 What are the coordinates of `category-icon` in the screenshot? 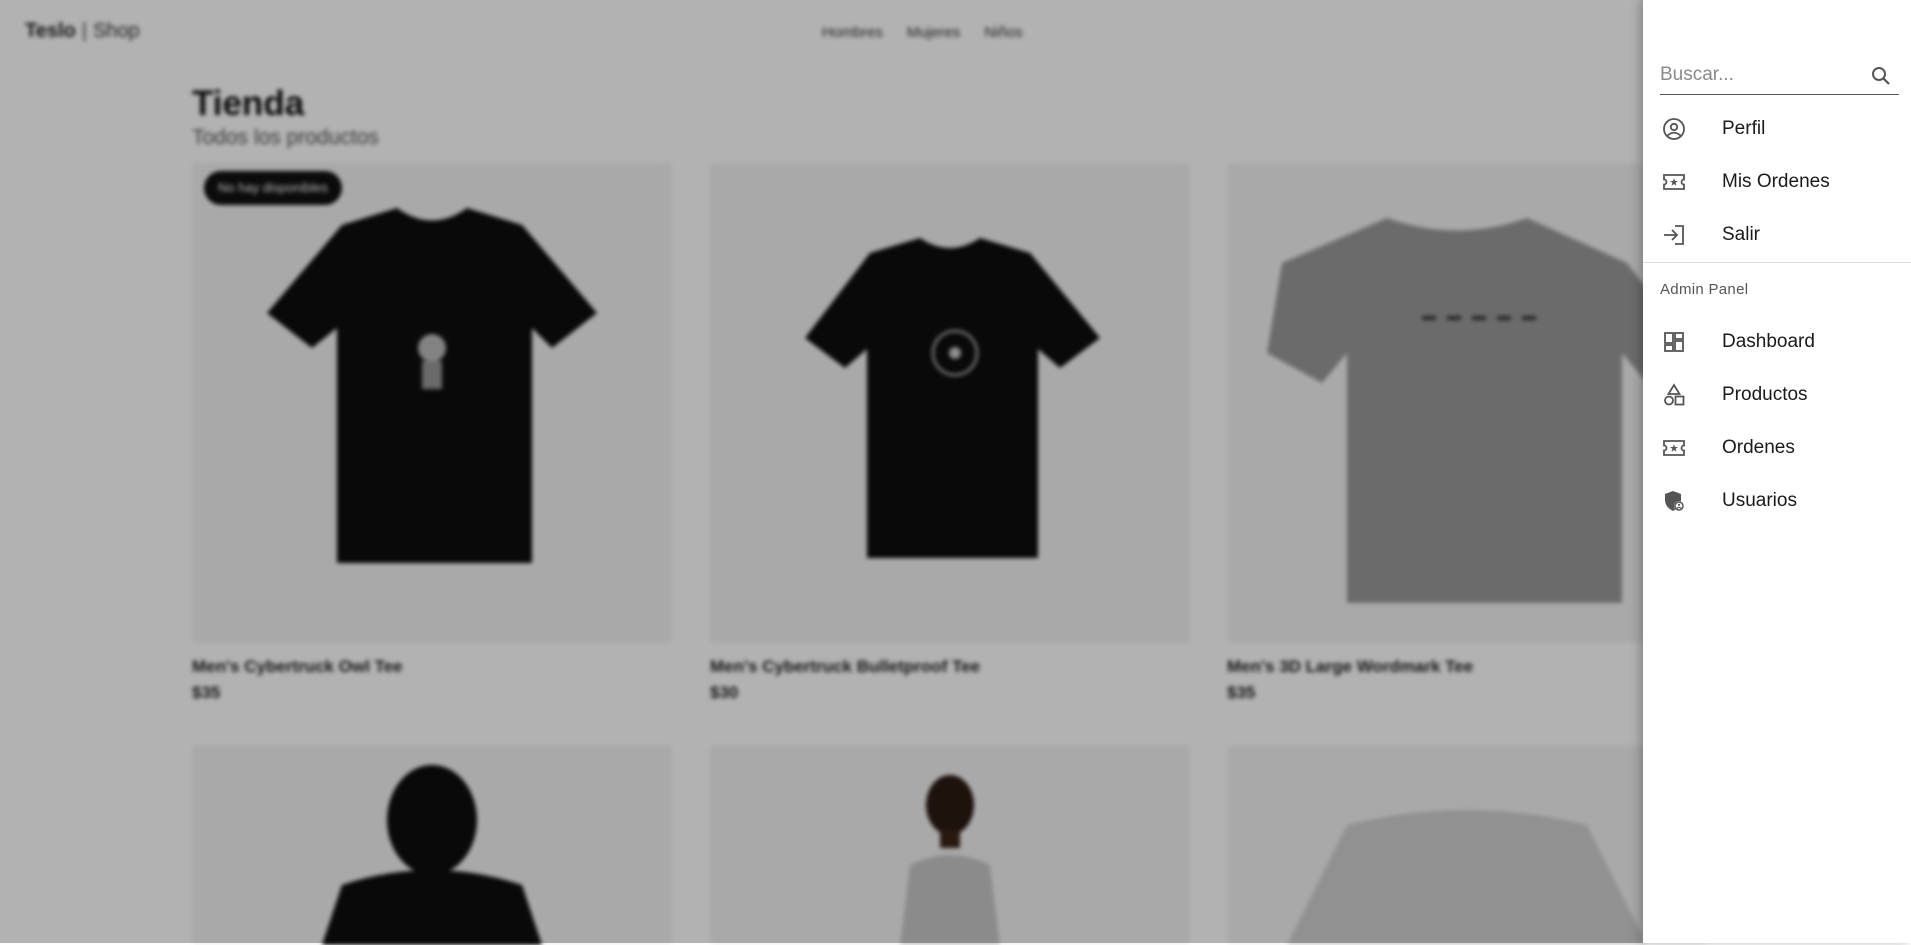 It's located at (1674, 395).